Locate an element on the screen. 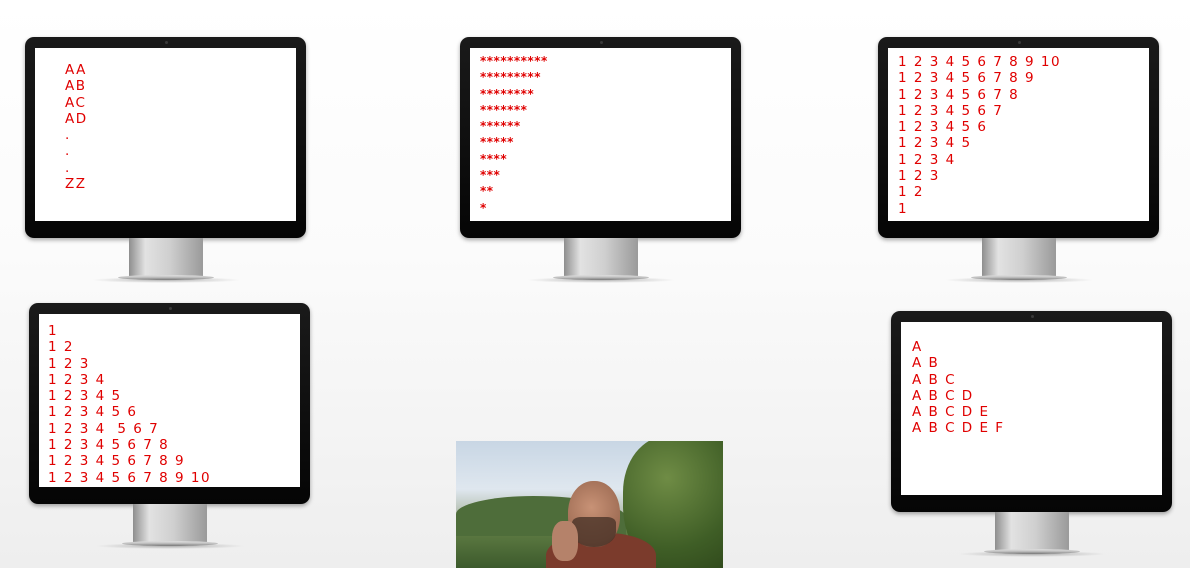  pattern-line: ********* is located at coordinates (510, 77).